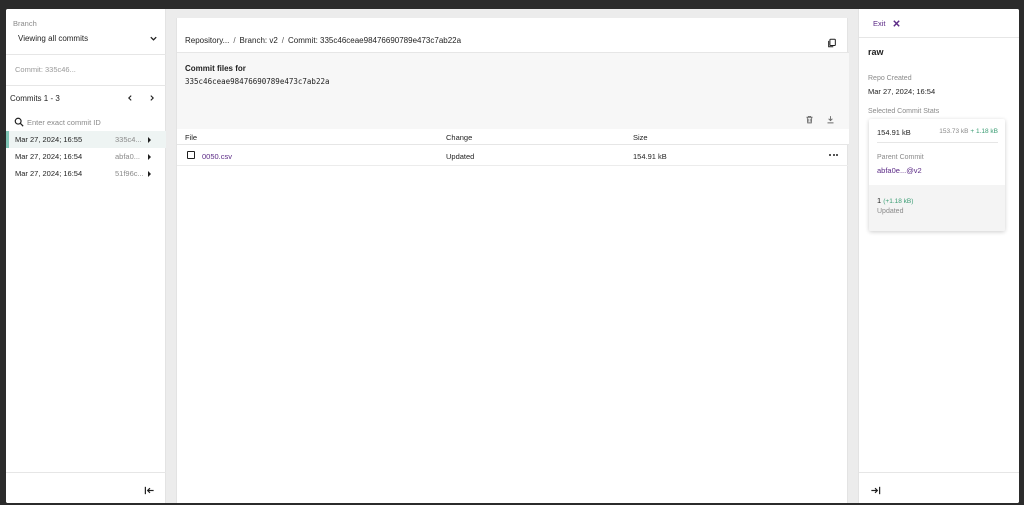 The image size is (1024, 505). I want to click on change-type: Updated, so click(890, 211).